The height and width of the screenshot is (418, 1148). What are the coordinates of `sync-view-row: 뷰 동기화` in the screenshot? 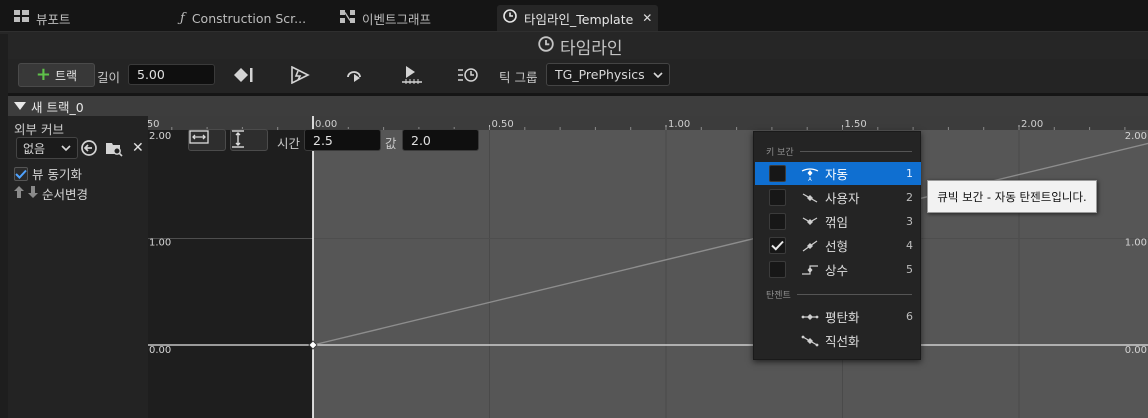 It's located at (48, 173).